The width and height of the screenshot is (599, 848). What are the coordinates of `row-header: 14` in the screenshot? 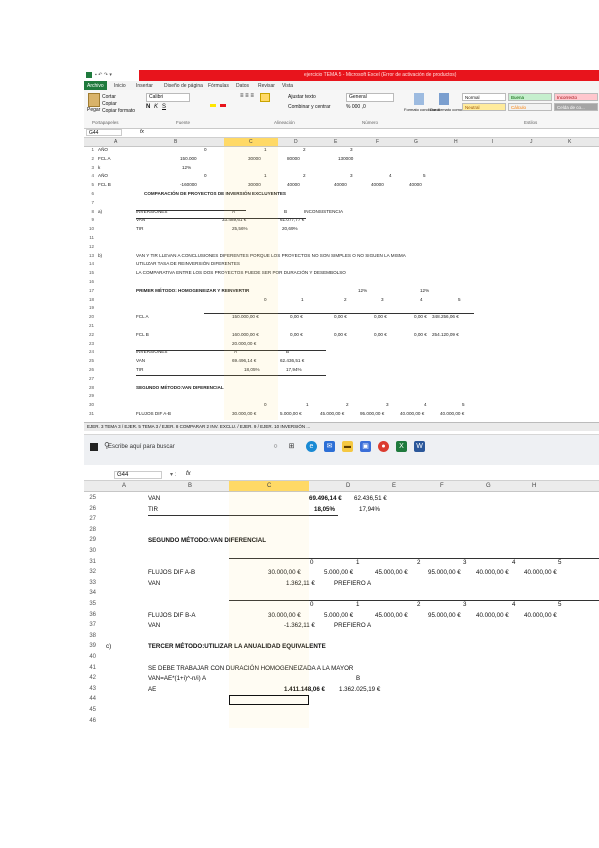 It's located at (89, 263).